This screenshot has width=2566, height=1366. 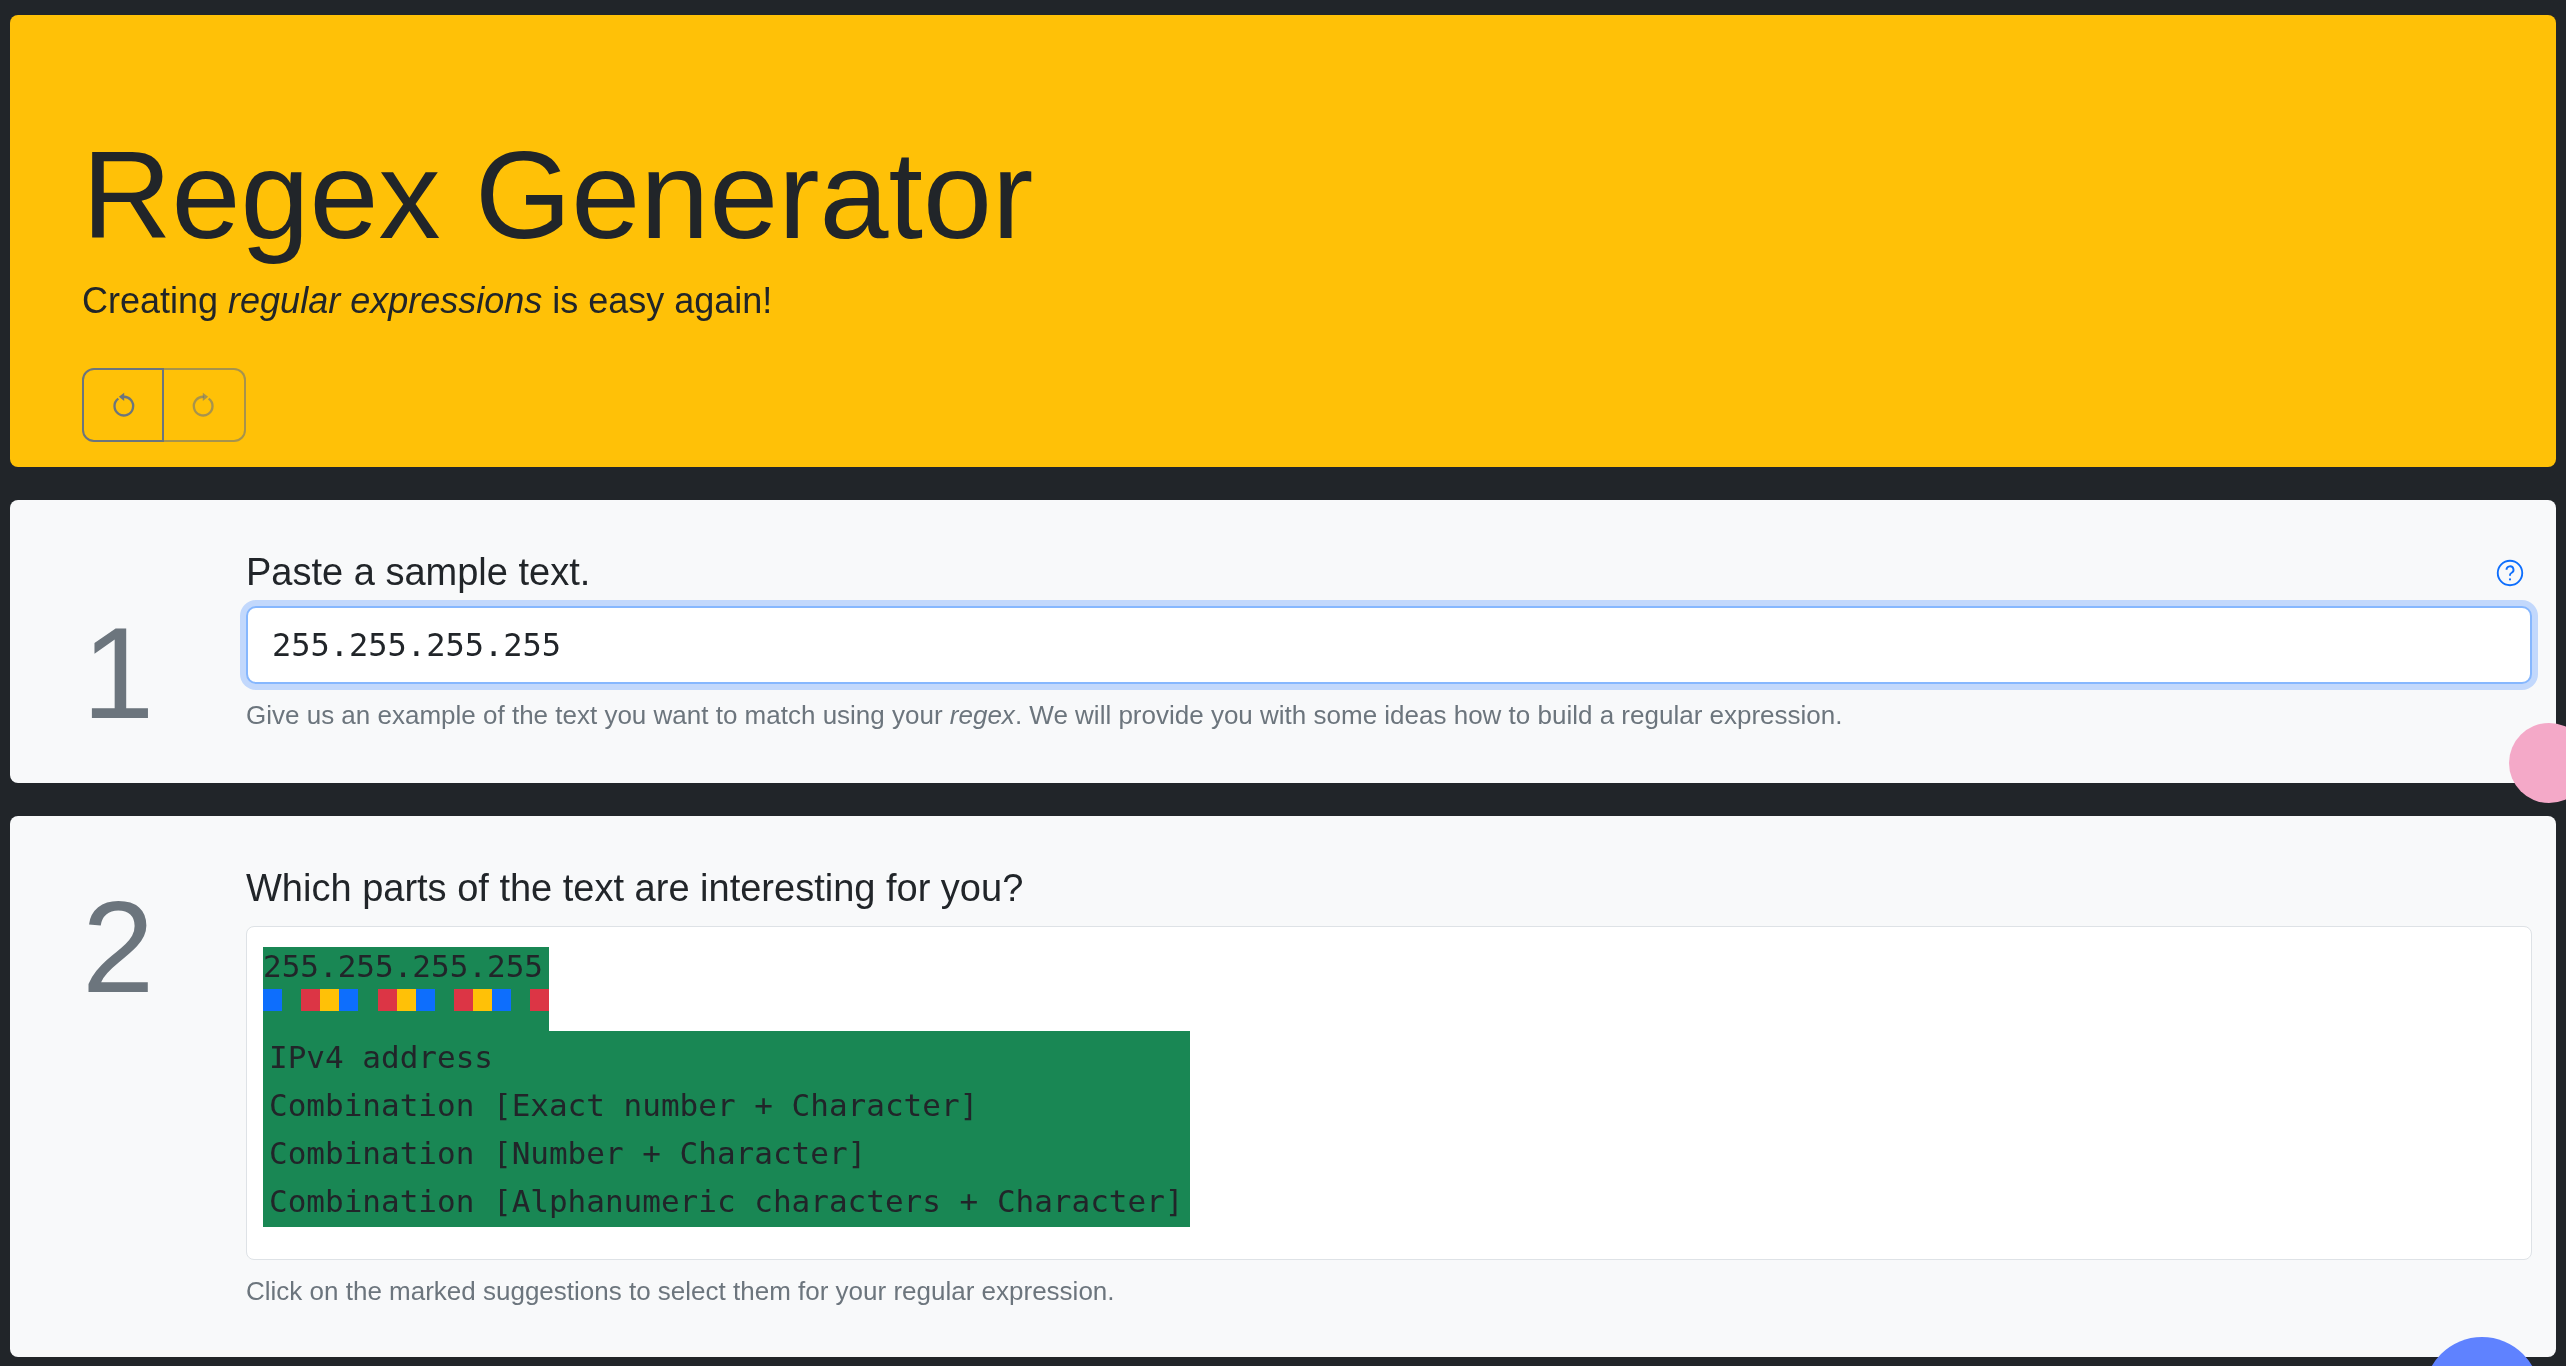 What do you see at coordinates (118, 947) in the screenshot?
I see `step-number: 2` at bounding box center [118, 947].